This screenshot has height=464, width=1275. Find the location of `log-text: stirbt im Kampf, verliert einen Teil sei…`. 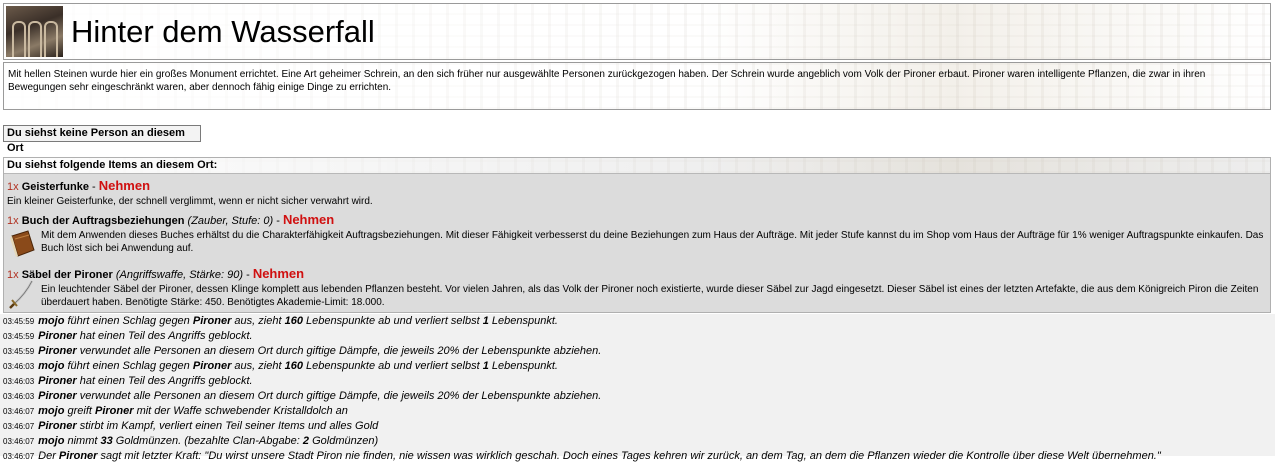

log-text: stirbt im Kampf, verliert einen Teil sei… is located at coordinates (227, 426).